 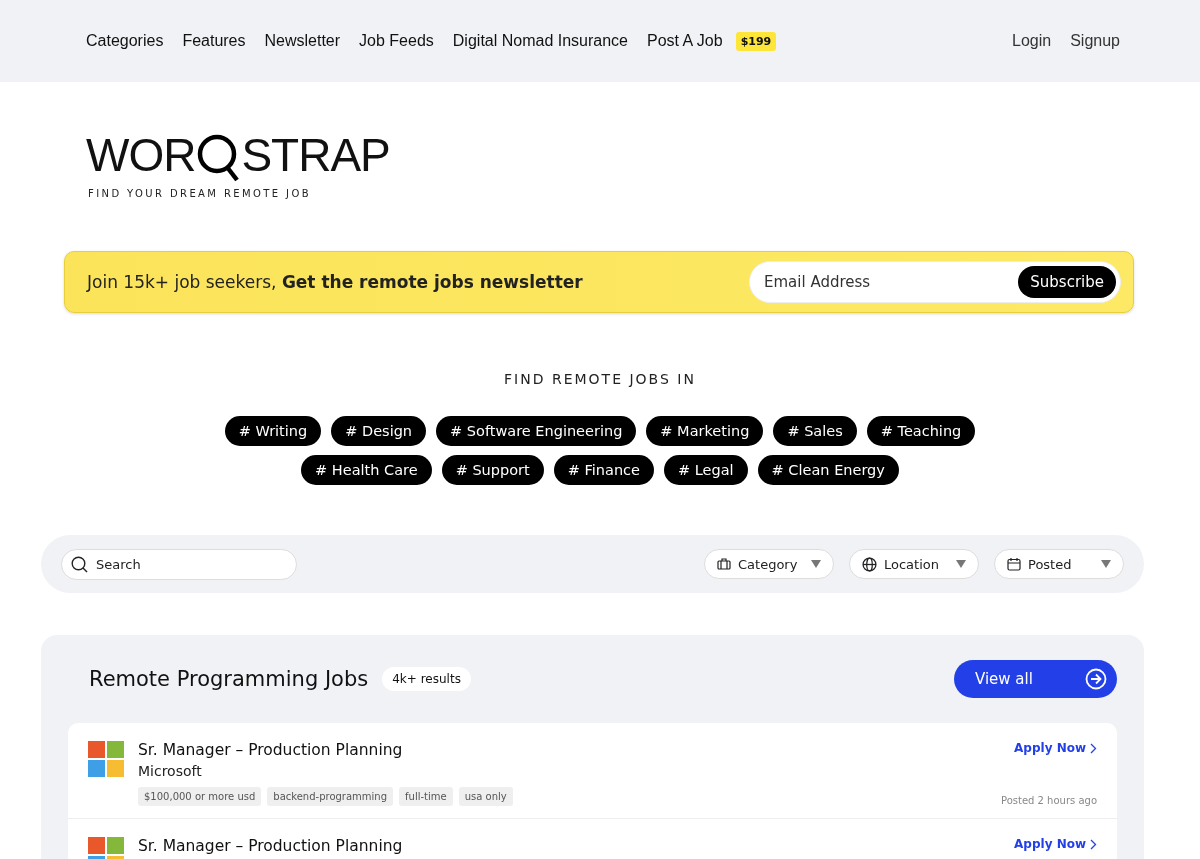 What do you see at coordinates (141, 155) in the screenshot?
I see `logo-text: WOR` at bounding box center [141, 155].